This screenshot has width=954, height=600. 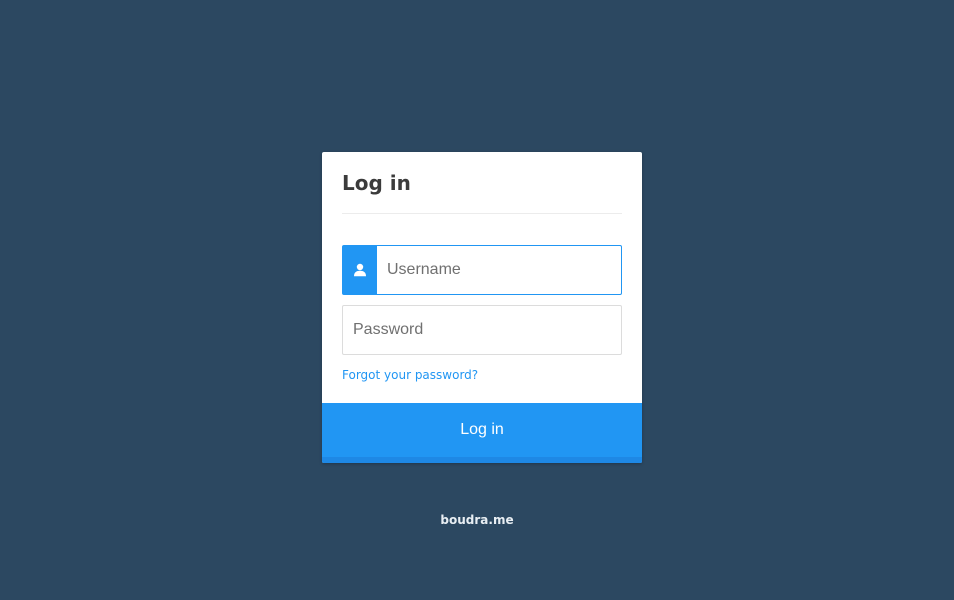 What do you see at coordinates (360, 270) in the screenshot?
I see `user-icon` at bounding box center [360, 270].